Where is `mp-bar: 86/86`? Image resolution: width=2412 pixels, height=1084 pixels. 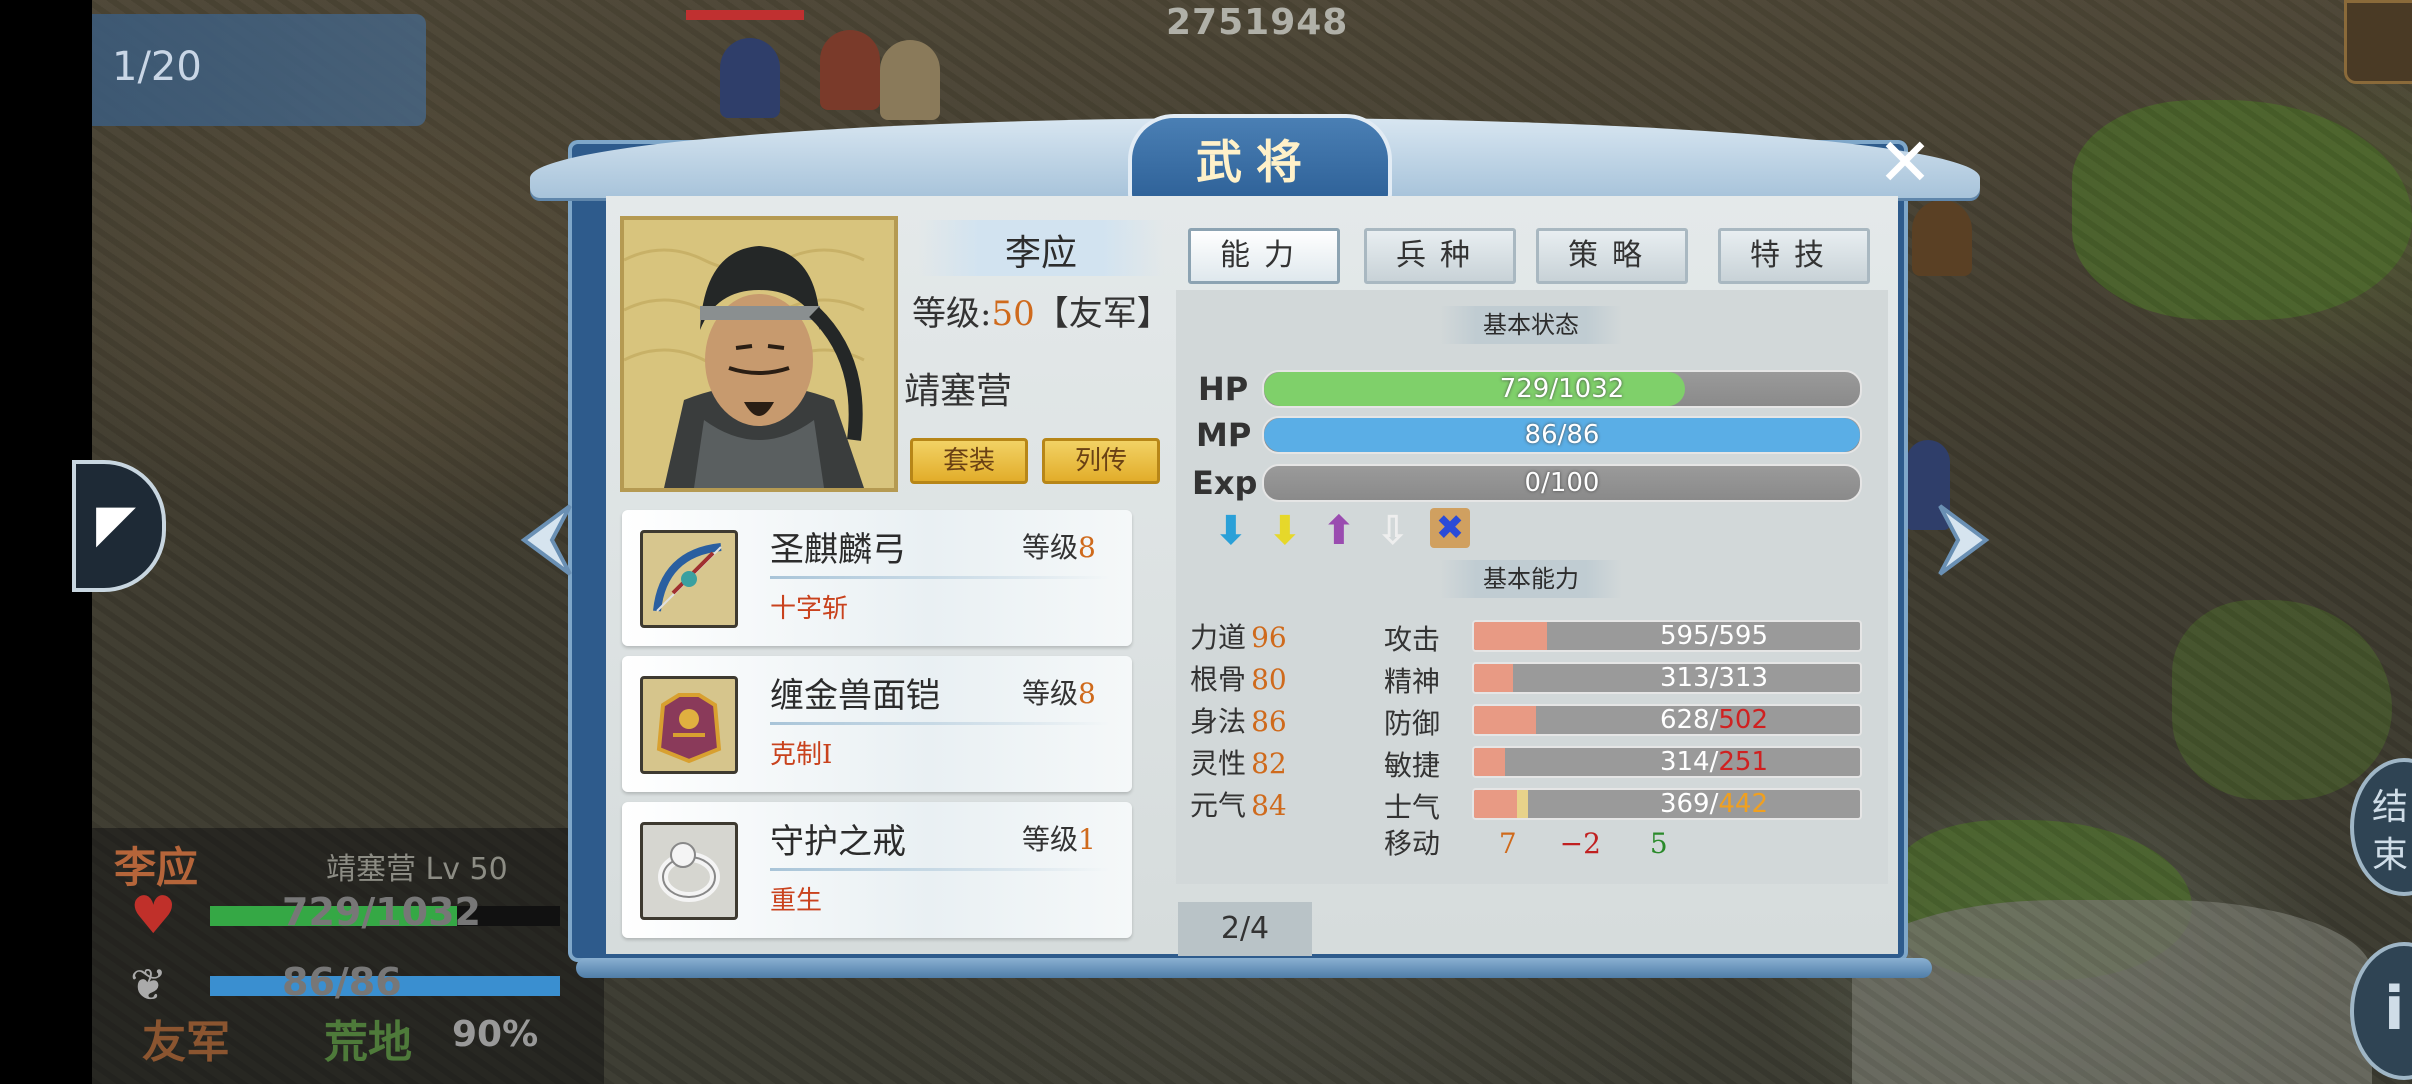
mp-bar: 86/86 is located at coordinates (1562, 435).